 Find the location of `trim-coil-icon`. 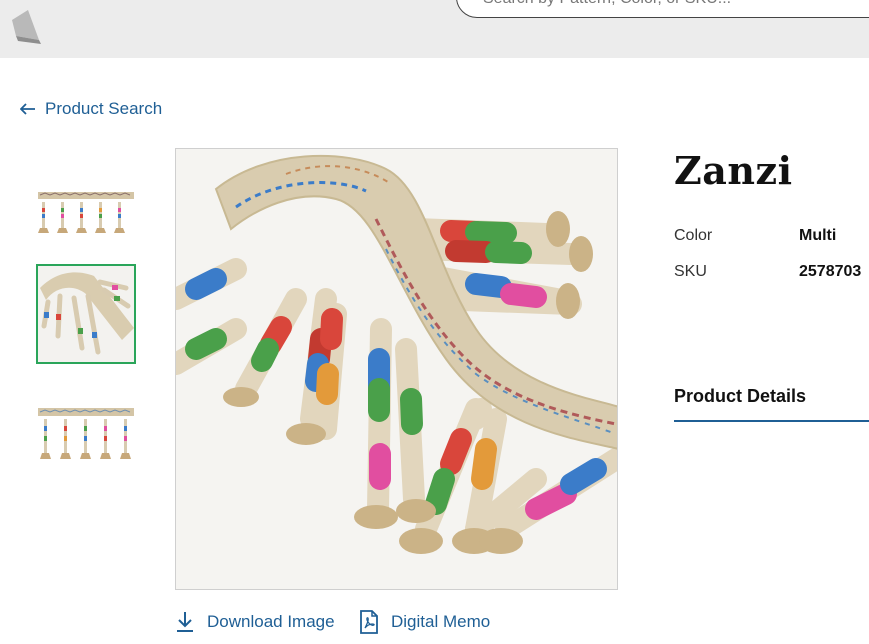

trim-coil-icon is located at coordinates (86, 314).